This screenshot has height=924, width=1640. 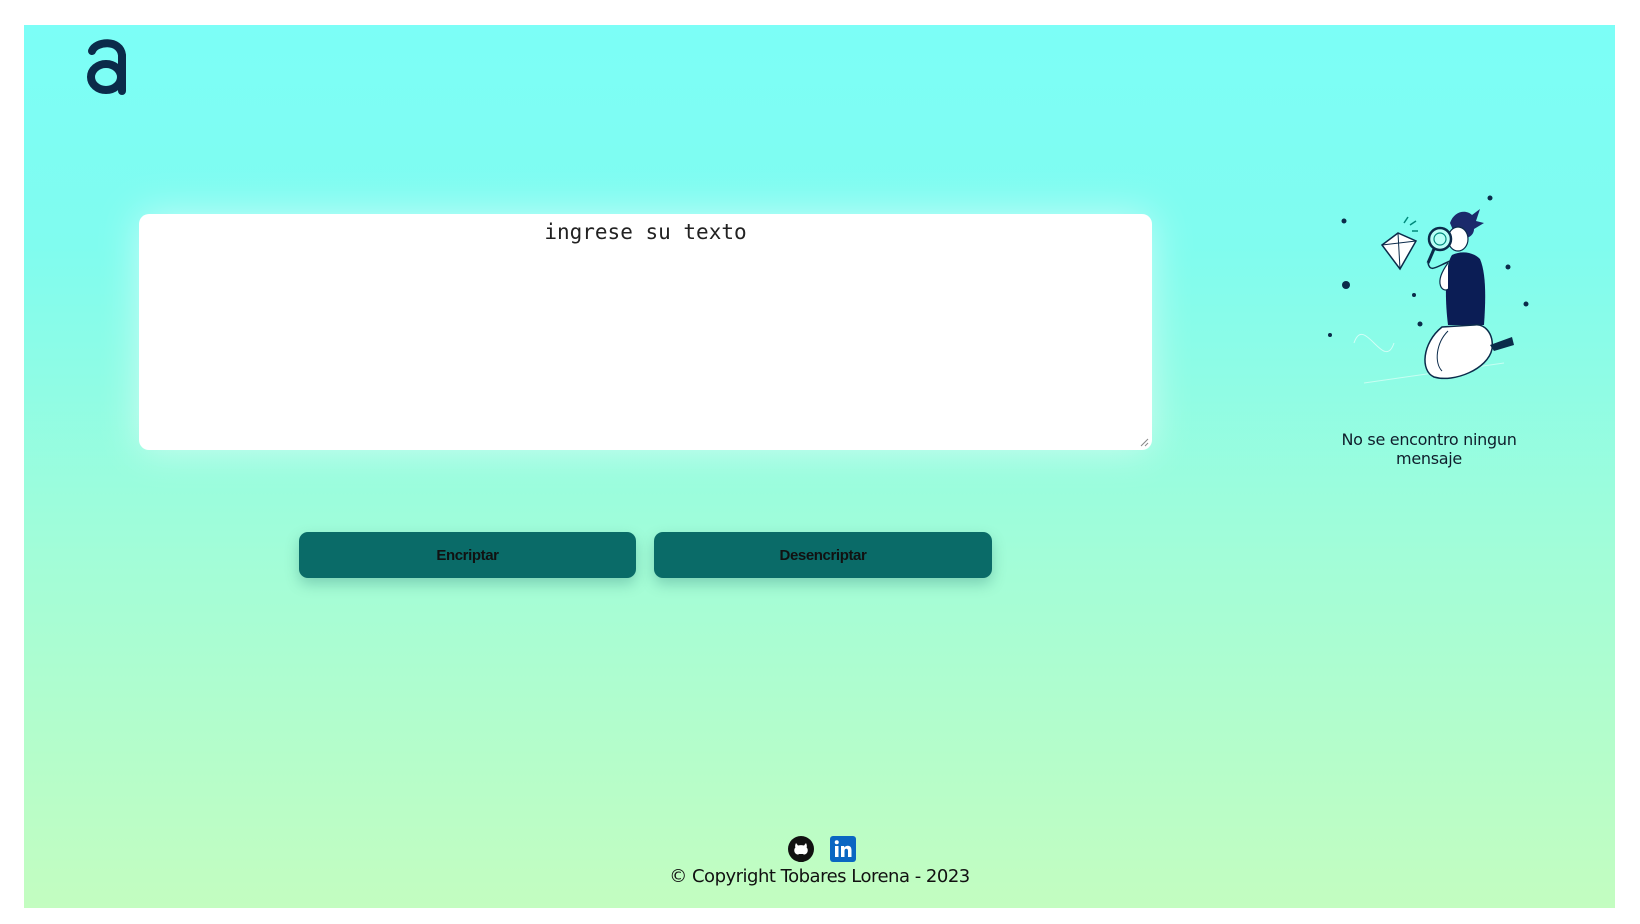 What do you see at coordinates (843, 849) in the screenshot?
I see `linkedin-icon` at bounding box center [843, 849].